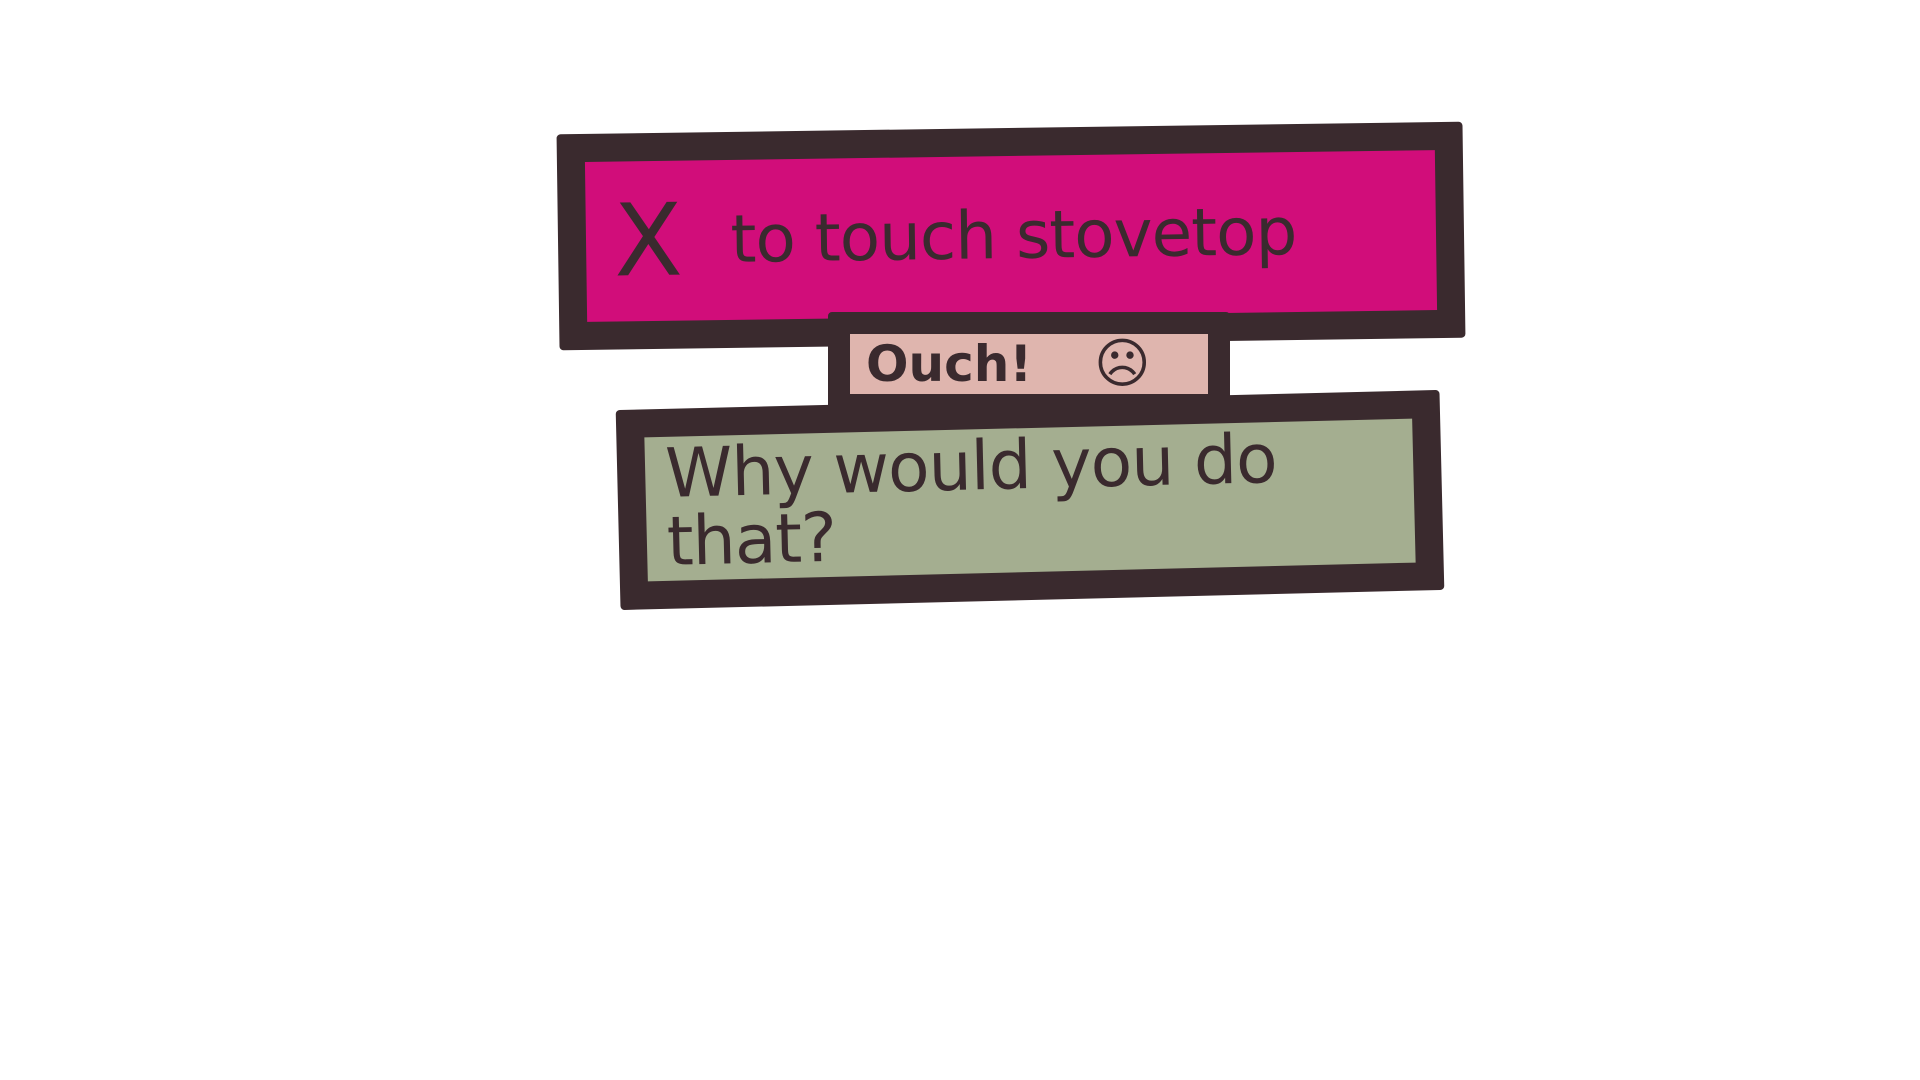 The image size is (1920, 1080). I want to click on response-exclamation: Ouch!, so click(949, 364).